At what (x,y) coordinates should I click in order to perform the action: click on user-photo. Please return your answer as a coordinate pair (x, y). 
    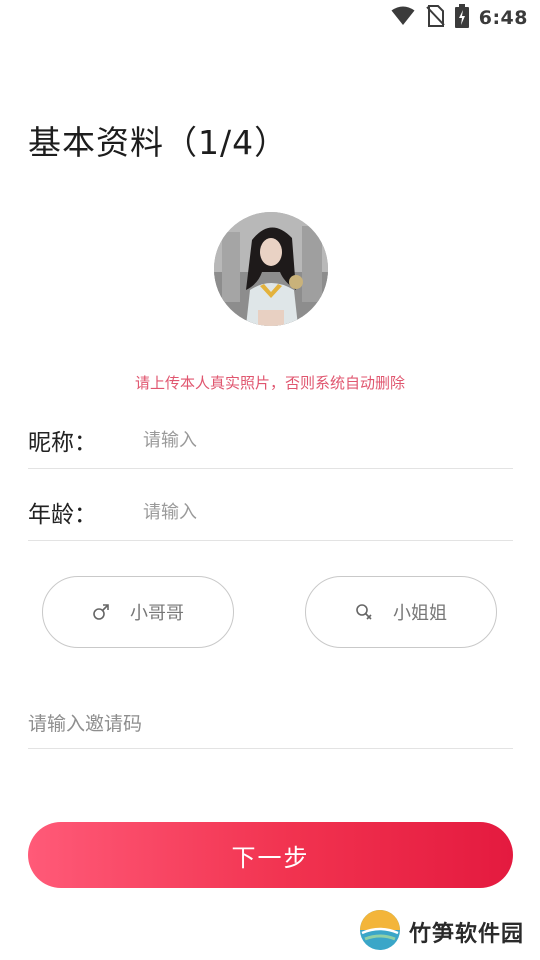
    Looking at the image, I should click on (271, 269).